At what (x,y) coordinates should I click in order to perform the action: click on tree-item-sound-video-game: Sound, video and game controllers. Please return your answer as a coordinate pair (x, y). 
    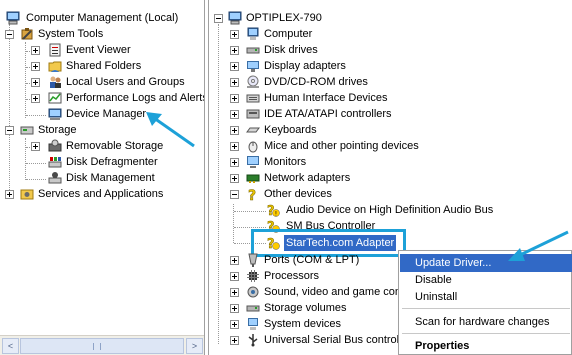
    Looking at the image, I should click on (323, 292).